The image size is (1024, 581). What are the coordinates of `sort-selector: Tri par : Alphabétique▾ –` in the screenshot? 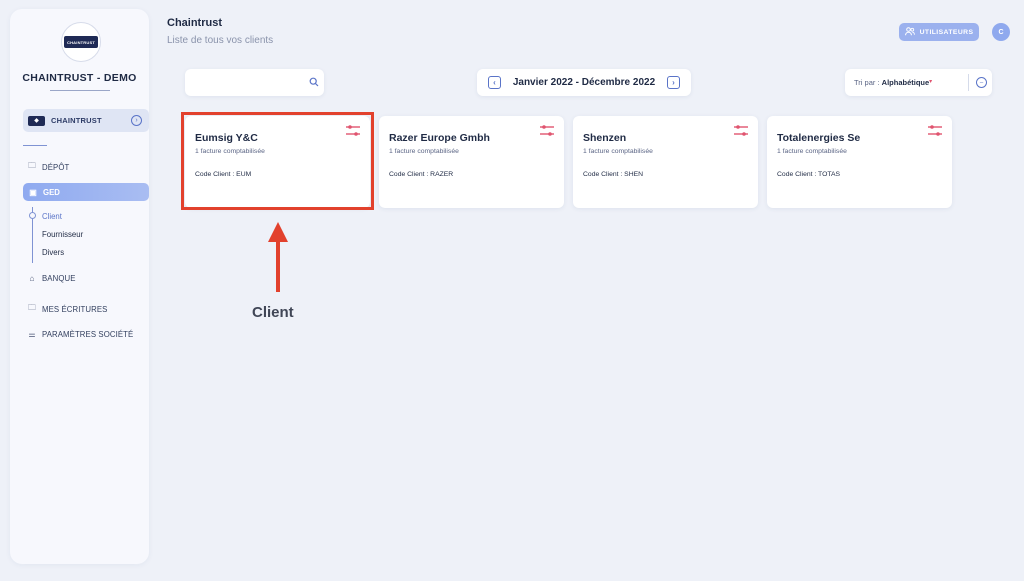 It's located at (918, 82).